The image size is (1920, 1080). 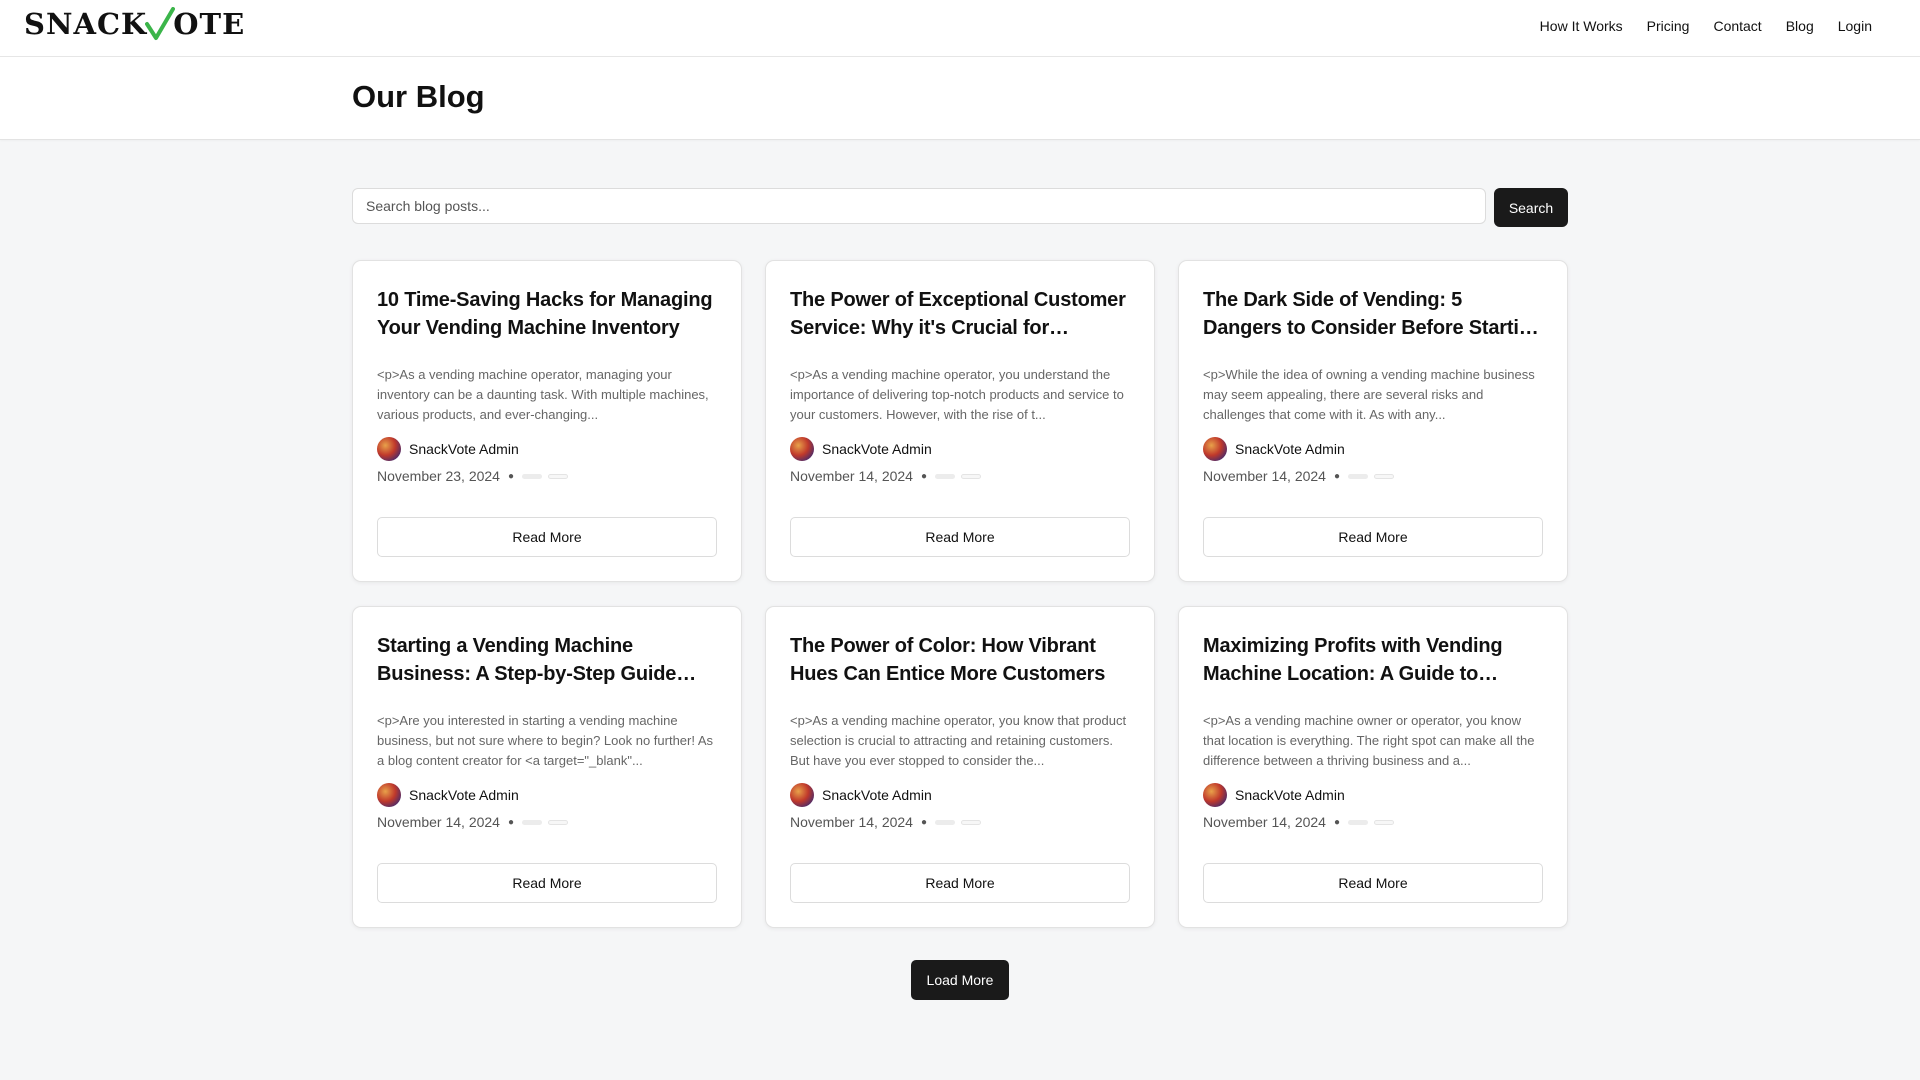 I want to click on post-date: November 23, 2024, so click(x=438, y=476).